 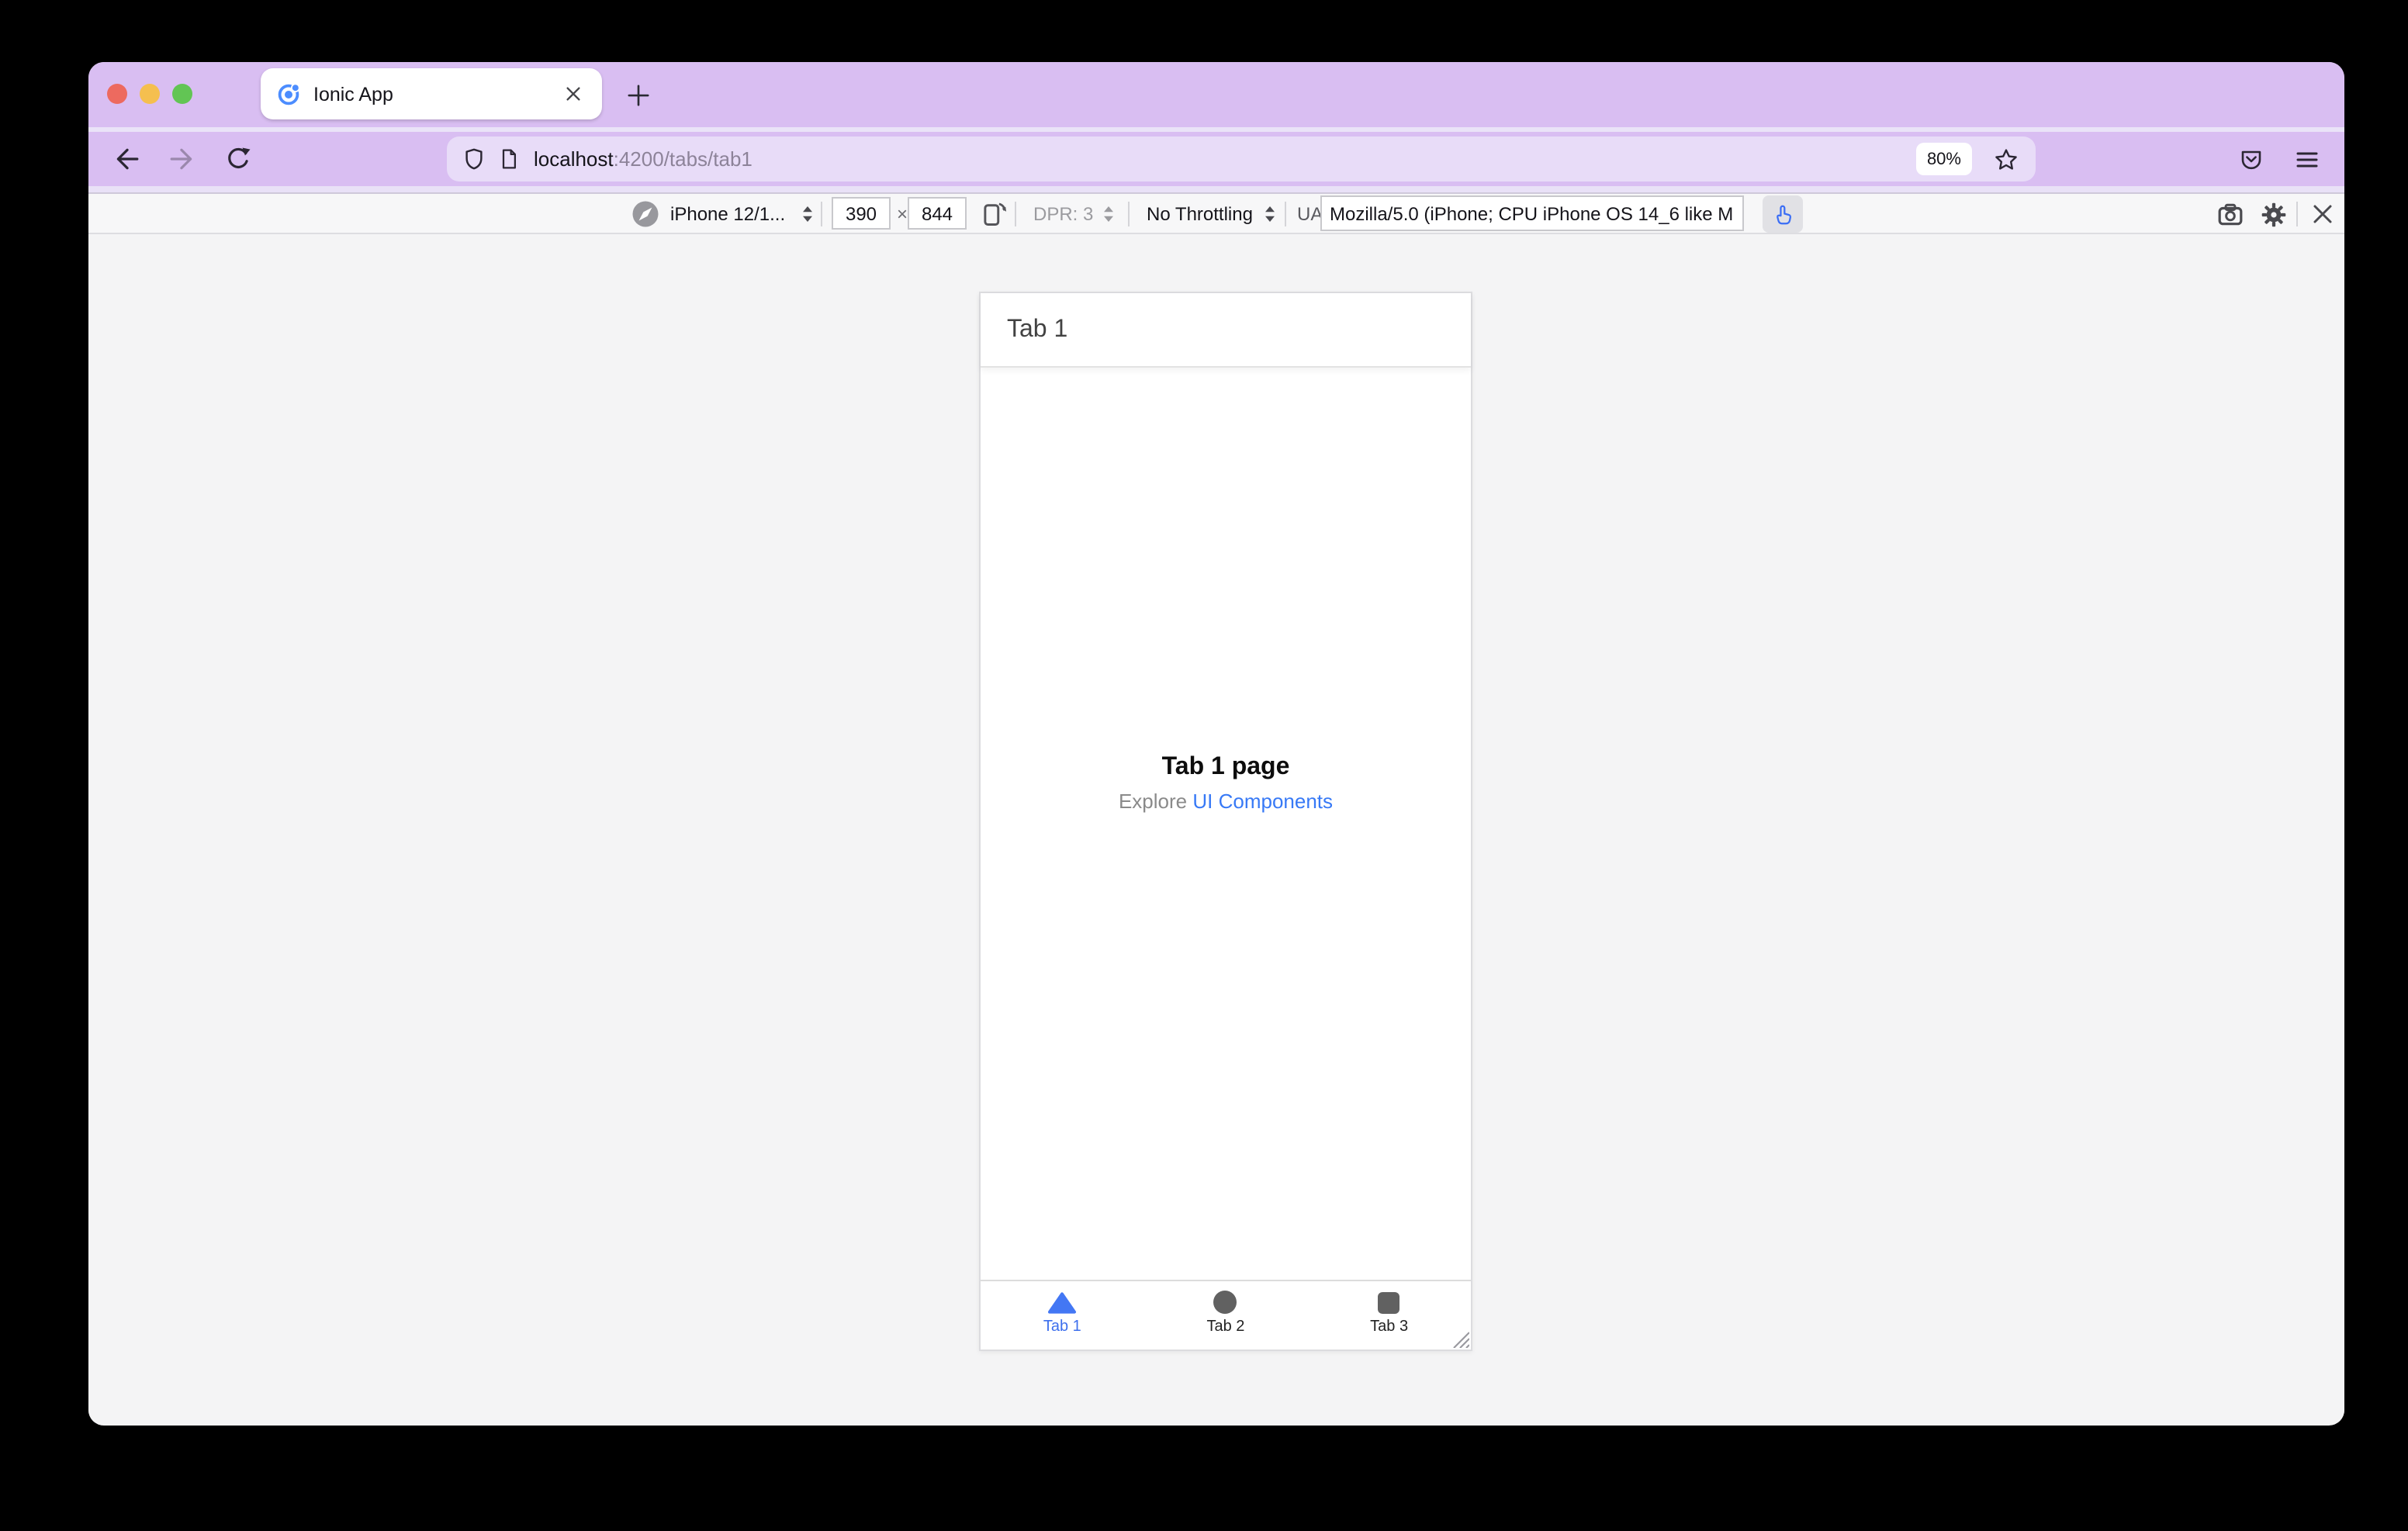 What do you see at coordinates (474, 159) in the screenshot?
I see `shield-icon` at bounding box center [474, 159].